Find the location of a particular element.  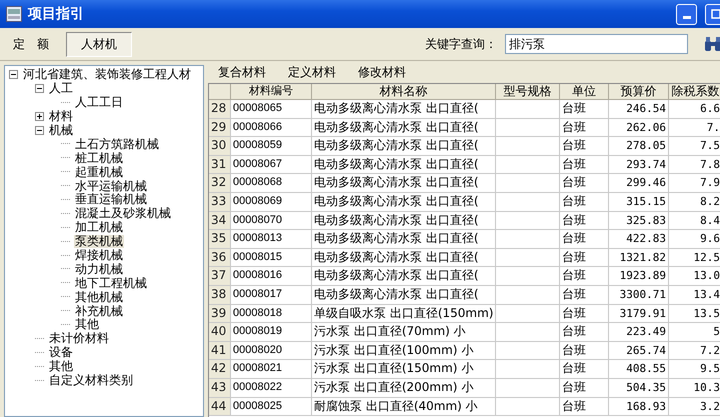

table-cell: 00008017 is located at coordinates (271, 295).